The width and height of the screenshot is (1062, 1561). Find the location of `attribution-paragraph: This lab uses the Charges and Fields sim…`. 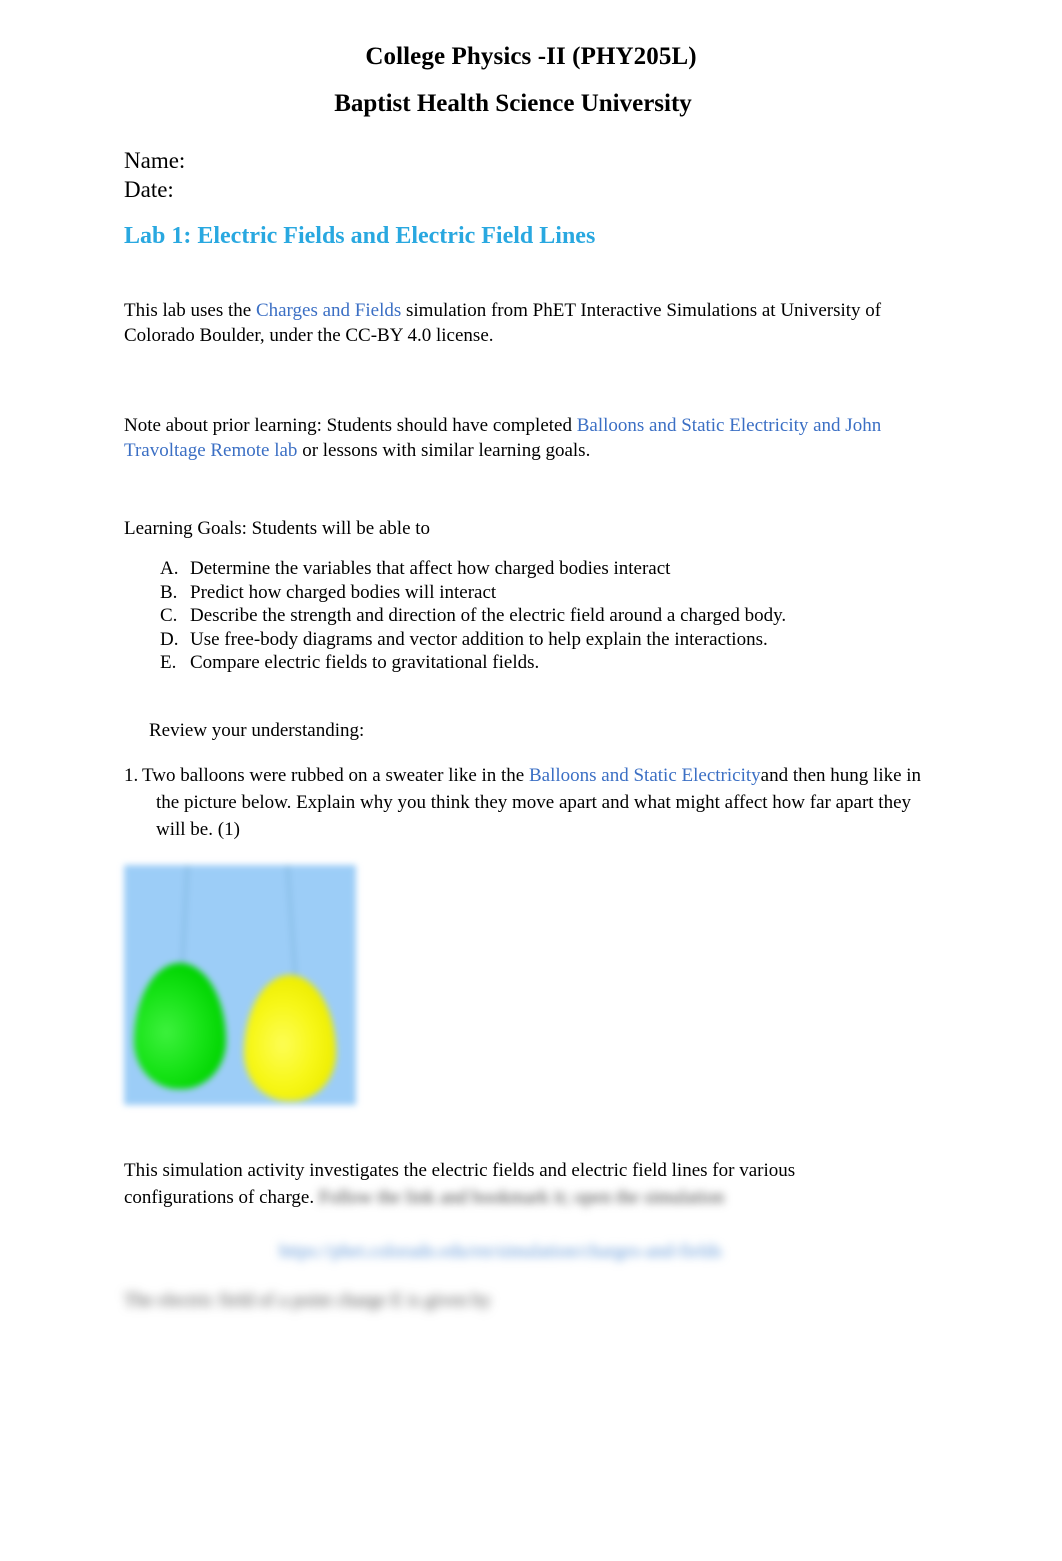

attribution-paragraph: This lab uses the Charges and Fields sim… is located at coordinates (529, 323).